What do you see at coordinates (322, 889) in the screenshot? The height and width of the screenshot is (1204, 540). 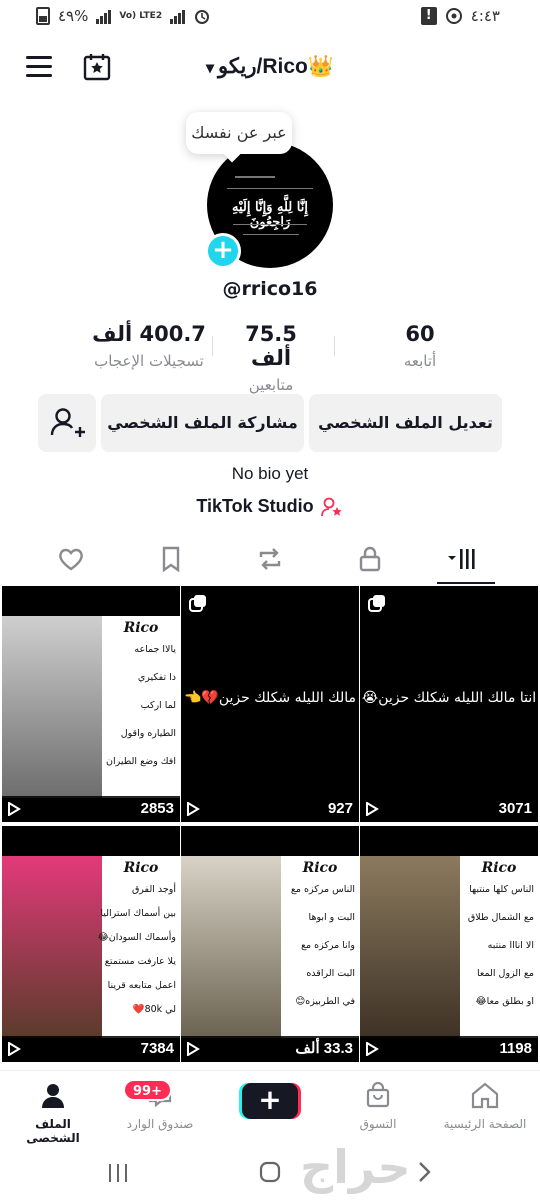 I see `card-line: الناس مركزه مع` at bounding box center [322, 889].